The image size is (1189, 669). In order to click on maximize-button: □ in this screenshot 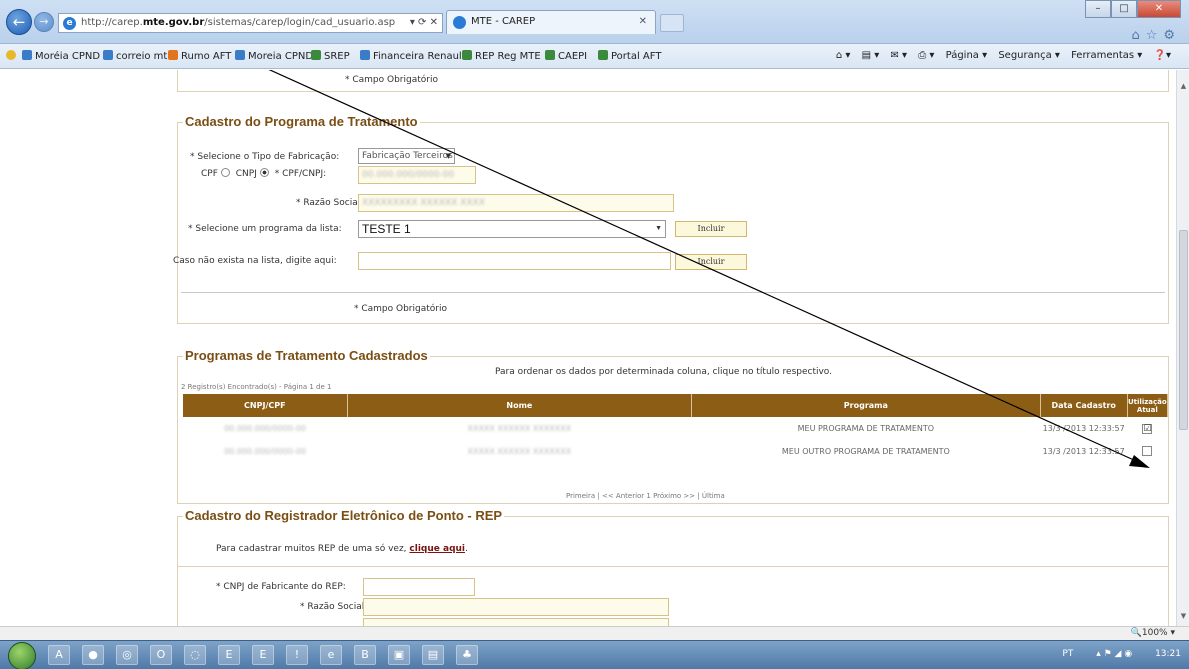, I will do `click(1124, 9)`.